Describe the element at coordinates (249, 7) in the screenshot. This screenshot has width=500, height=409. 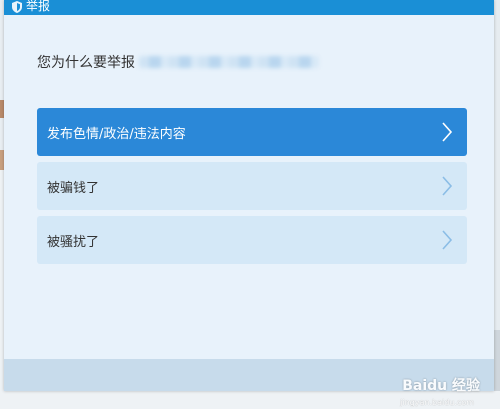
I see `dialog-titlebar: 举报` at that location.